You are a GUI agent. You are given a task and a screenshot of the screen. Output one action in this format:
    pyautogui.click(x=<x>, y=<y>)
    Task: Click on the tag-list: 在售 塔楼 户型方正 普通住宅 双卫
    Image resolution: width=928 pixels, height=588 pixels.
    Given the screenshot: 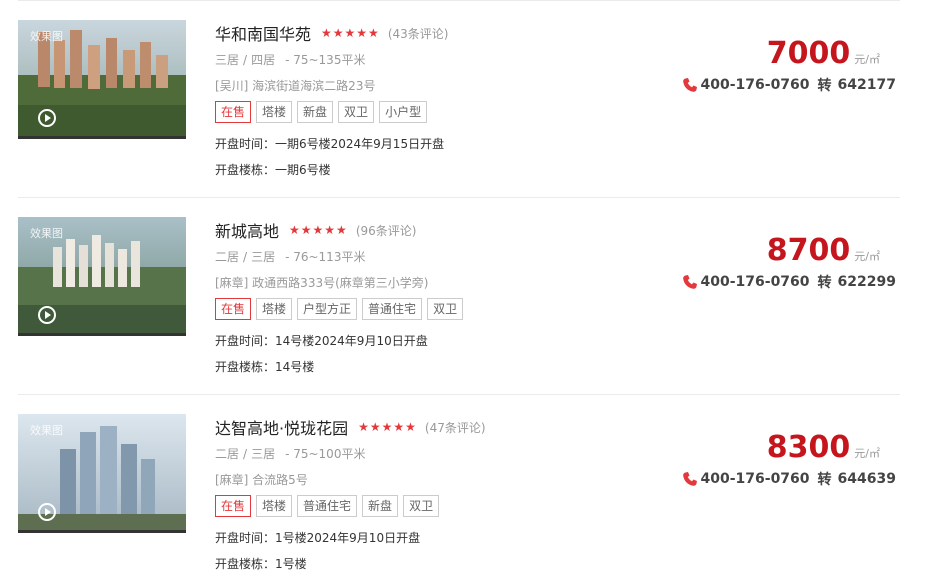 What is the action you would take?
    pyautogui.click(x=341, y=309)
    